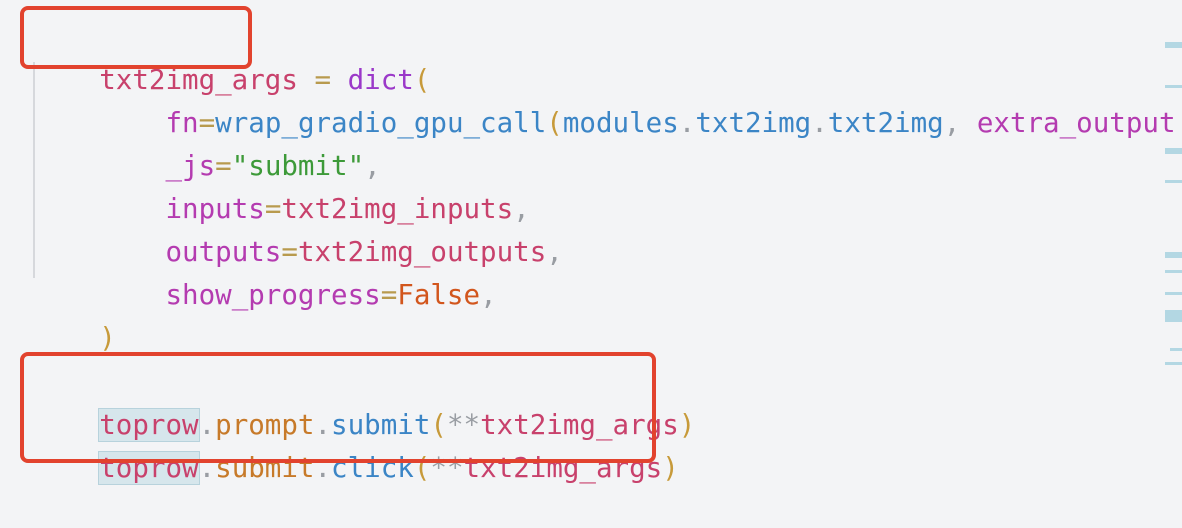 This screenshot has height=528, width=1182. Describe the element at coordinates (281, 187) in the screenshot. I see `code-line-4: inputs=txt2img_inputs,` at that location.